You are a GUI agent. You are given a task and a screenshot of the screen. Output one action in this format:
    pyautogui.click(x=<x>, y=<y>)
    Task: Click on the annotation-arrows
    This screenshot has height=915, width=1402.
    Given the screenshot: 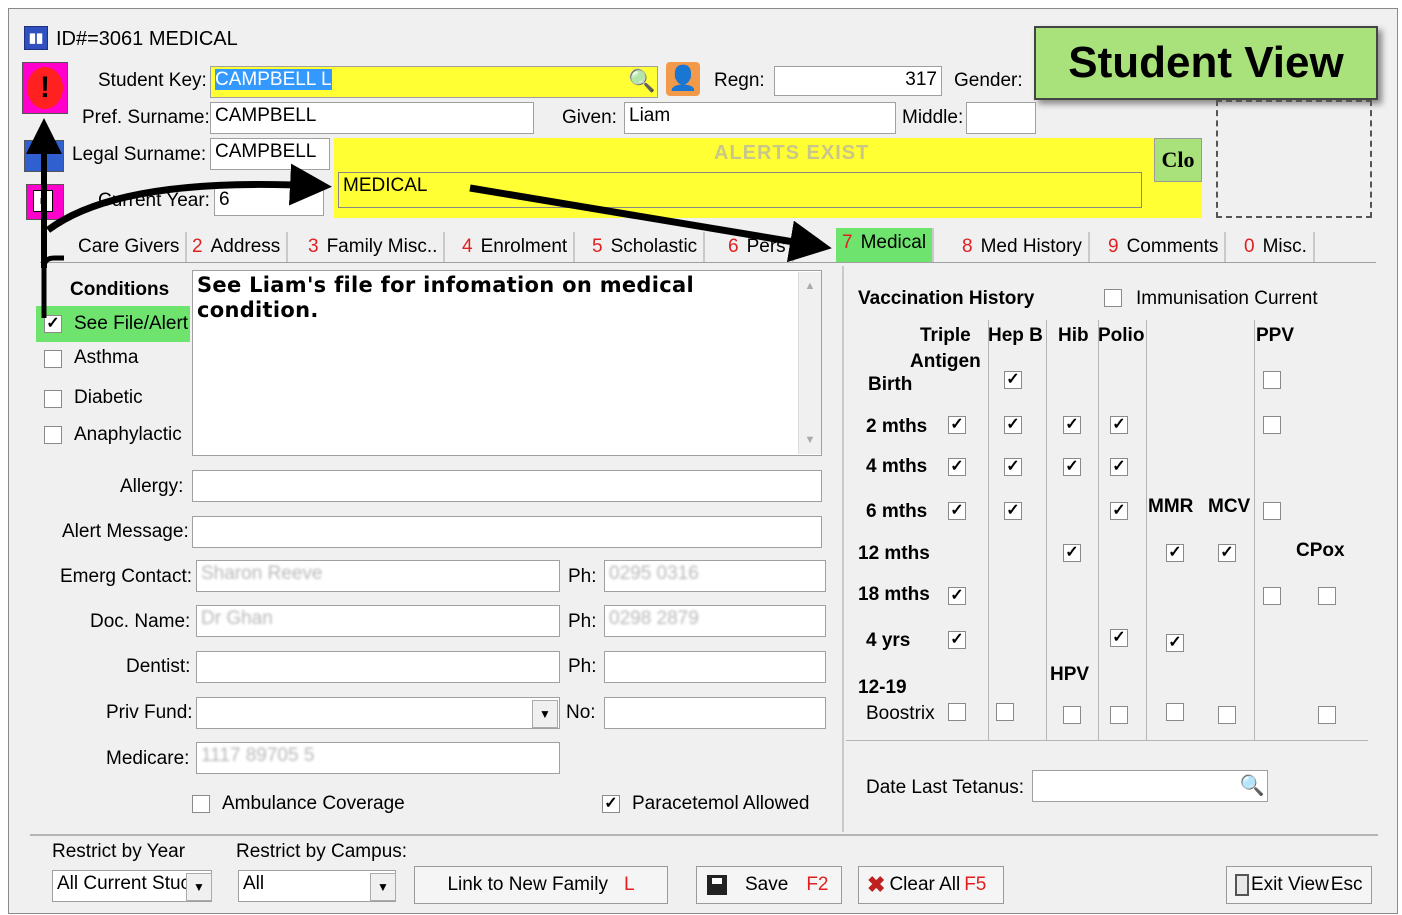 What is the action you would take?
    pyautogui.click(x=429, y=218)
    